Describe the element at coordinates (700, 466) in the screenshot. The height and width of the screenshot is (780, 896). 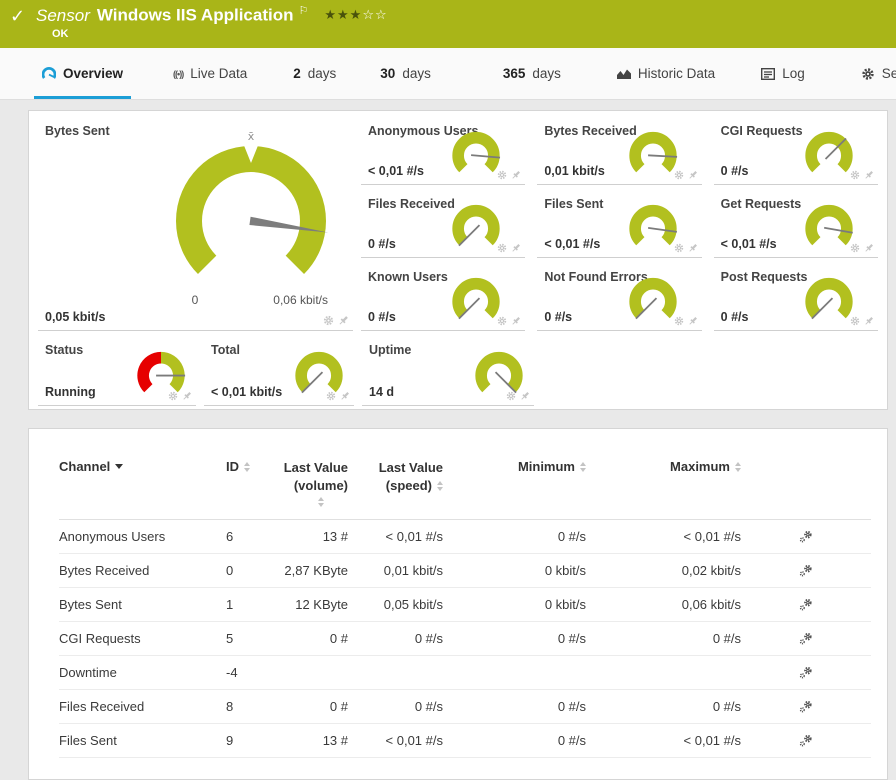
I see `column-label: Maximum` at that location.